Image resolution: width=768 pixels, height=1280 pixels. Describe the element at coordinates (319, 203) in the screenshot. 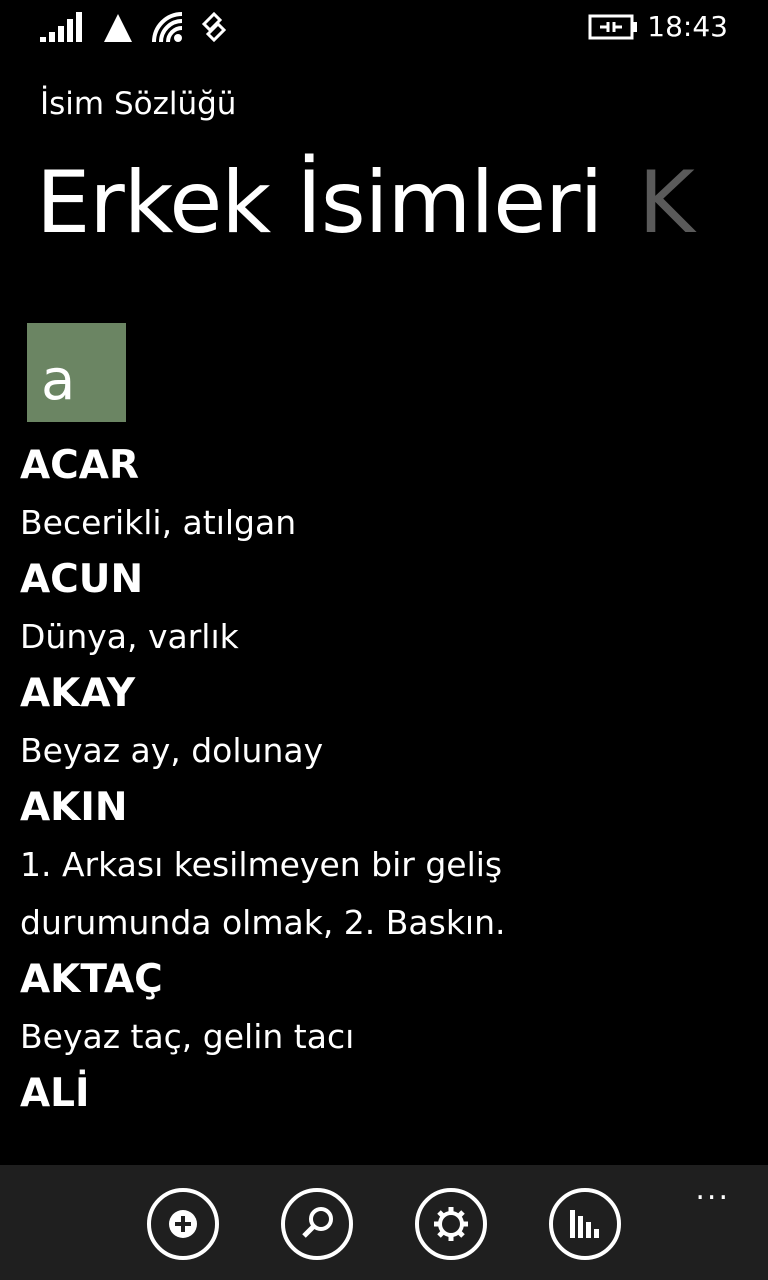

I see `pivot-item-erkek-isimleri: Erkek İsimleri` at that location.